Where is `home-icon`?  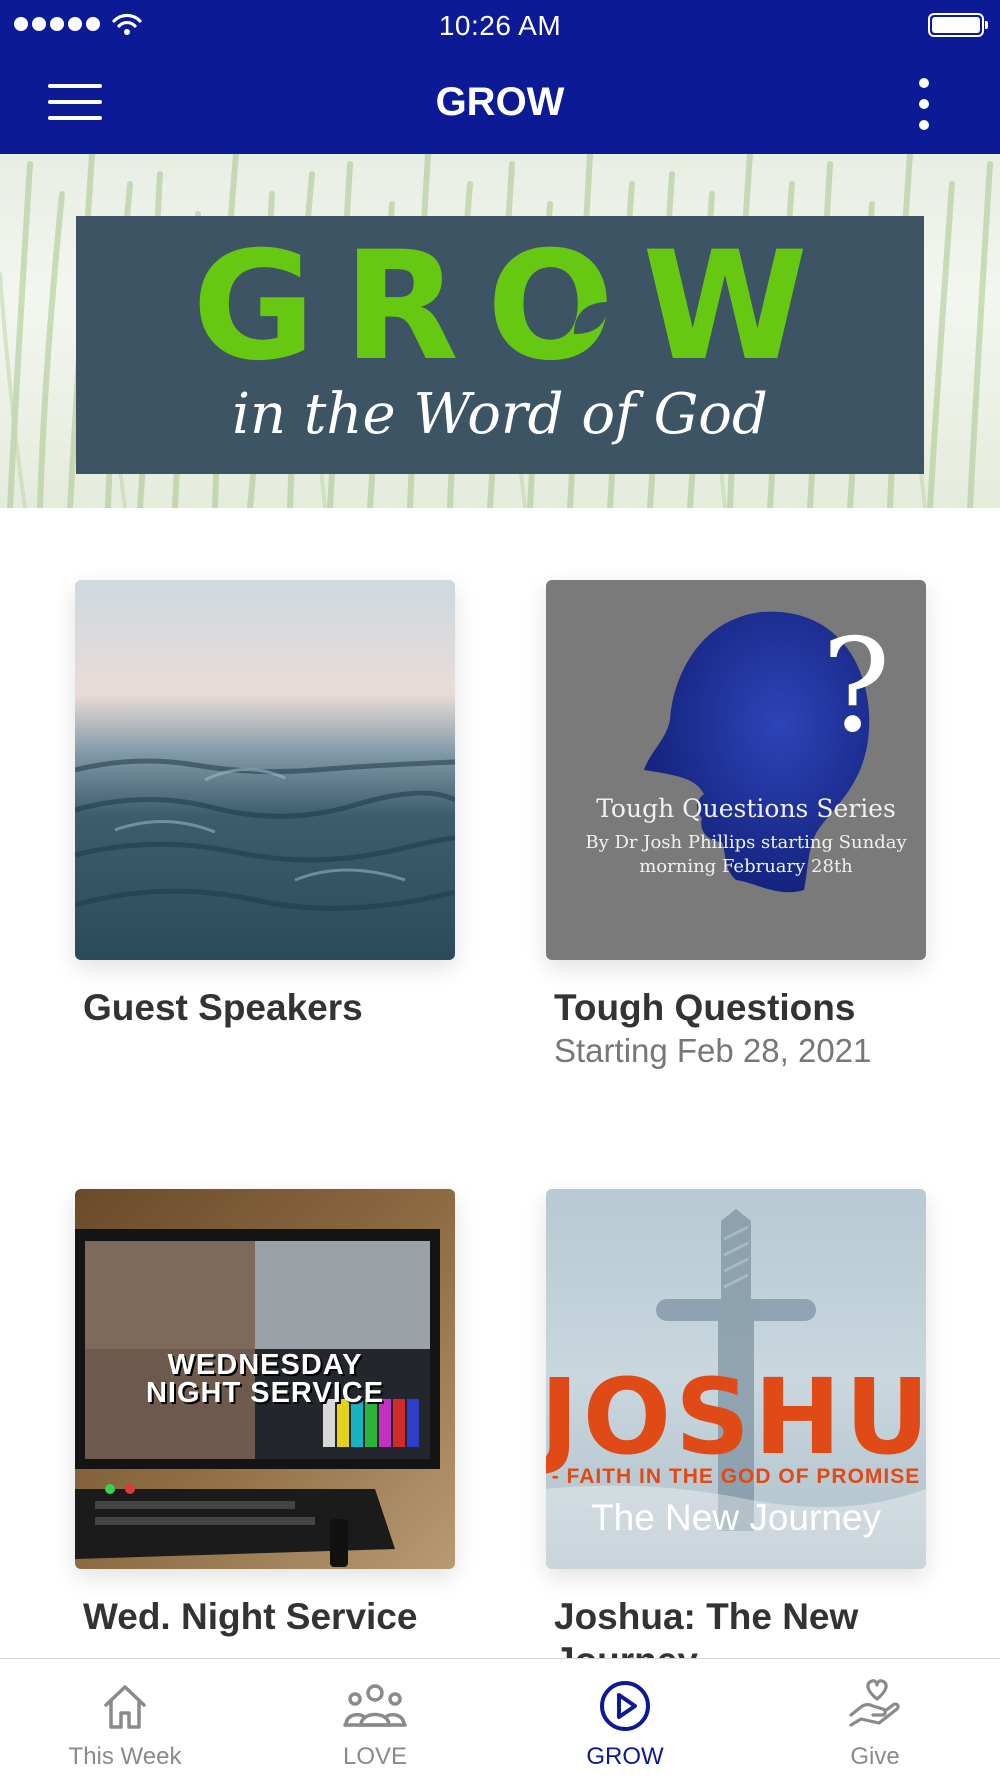 home-icon is located at coordinates (125, 1707).